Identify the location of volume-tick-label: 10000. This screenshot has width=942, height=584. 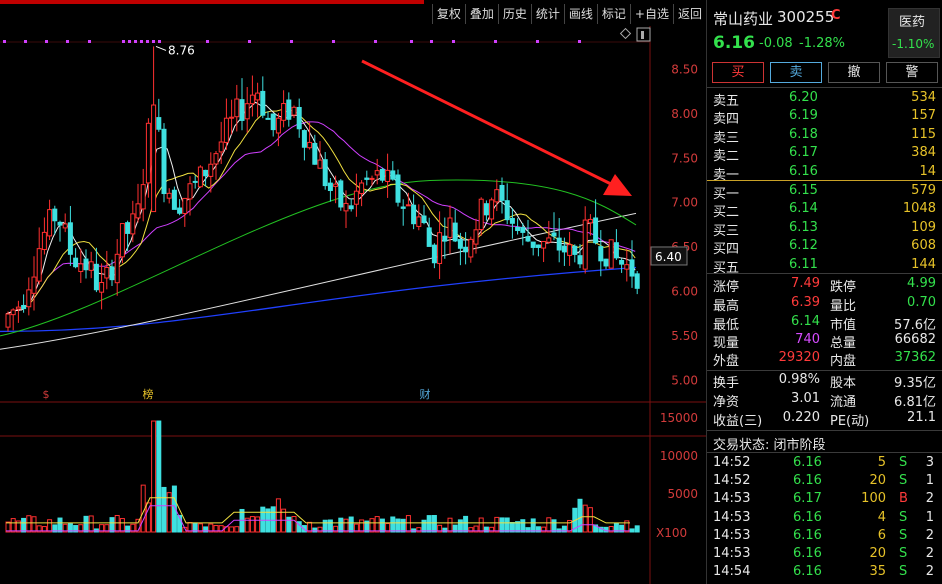
(679, 456).